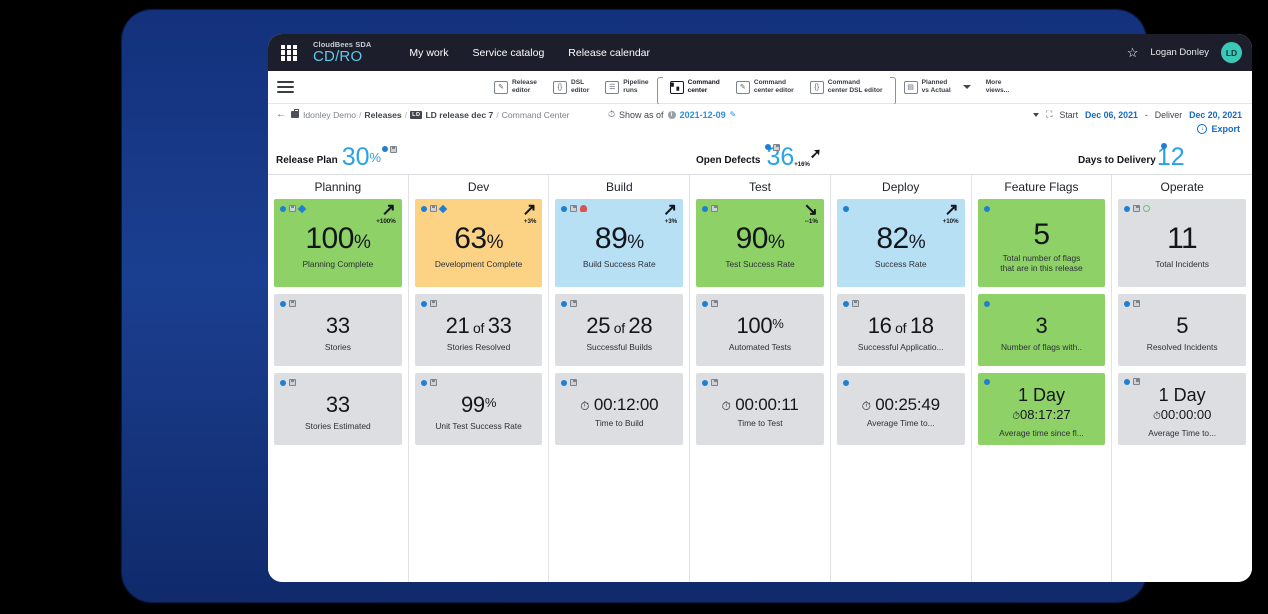 This screenshot has width=1268, height=614. Describe the element at coordinates (626, 87) in the screenshot. I see `view-button-pipeline-runs: ☰ Pipeline runs` at that location.